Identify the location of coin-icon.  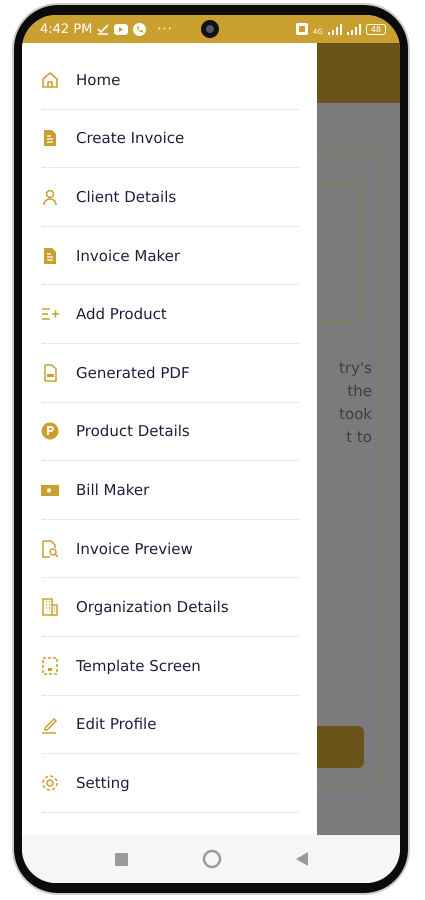
(50, 431).